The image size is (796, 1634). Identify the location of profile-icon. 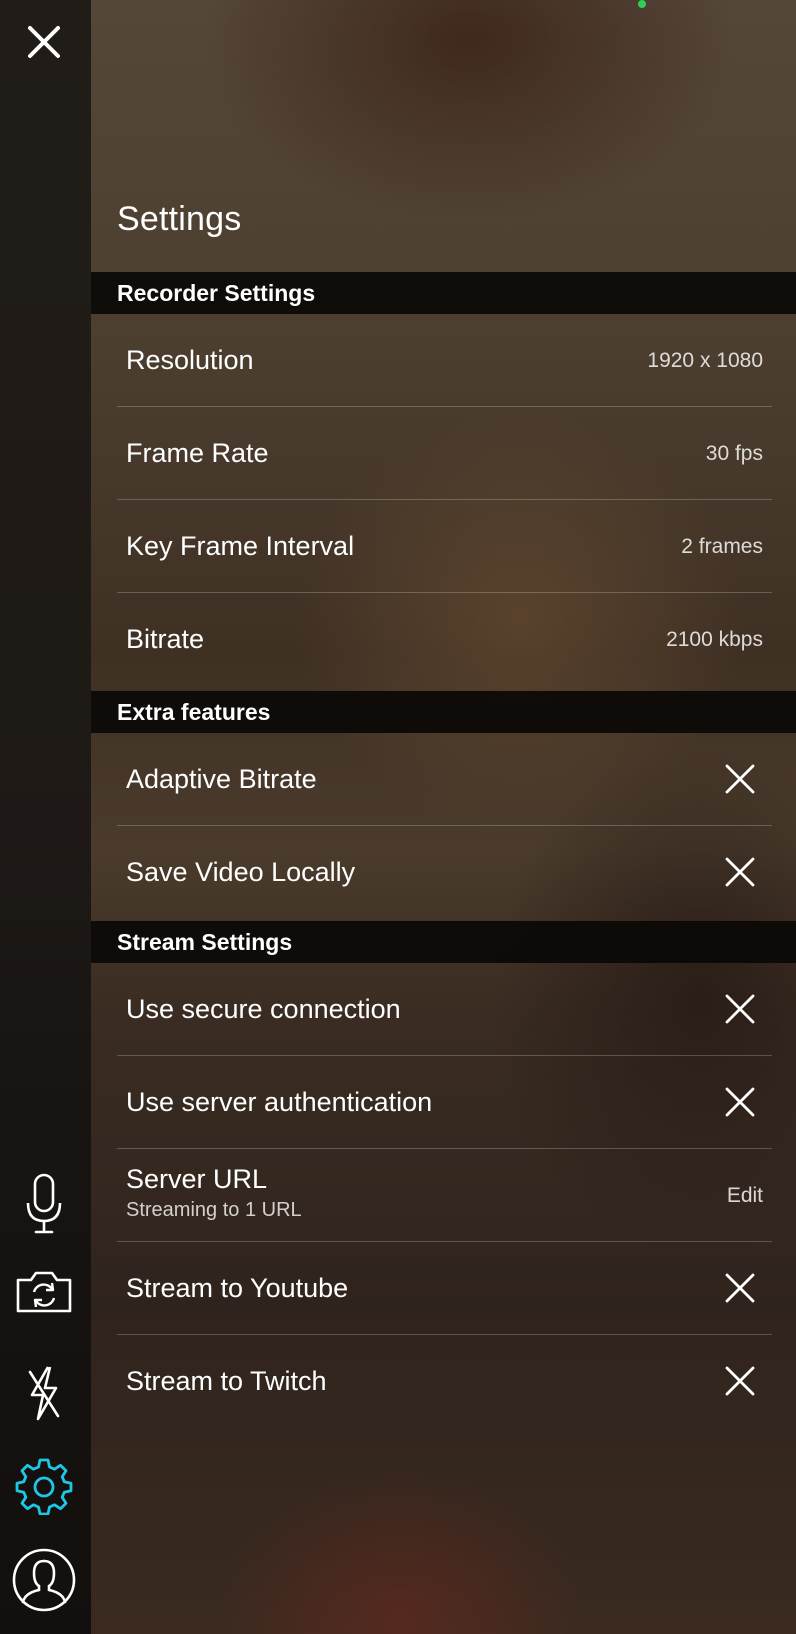
(44, 1580).